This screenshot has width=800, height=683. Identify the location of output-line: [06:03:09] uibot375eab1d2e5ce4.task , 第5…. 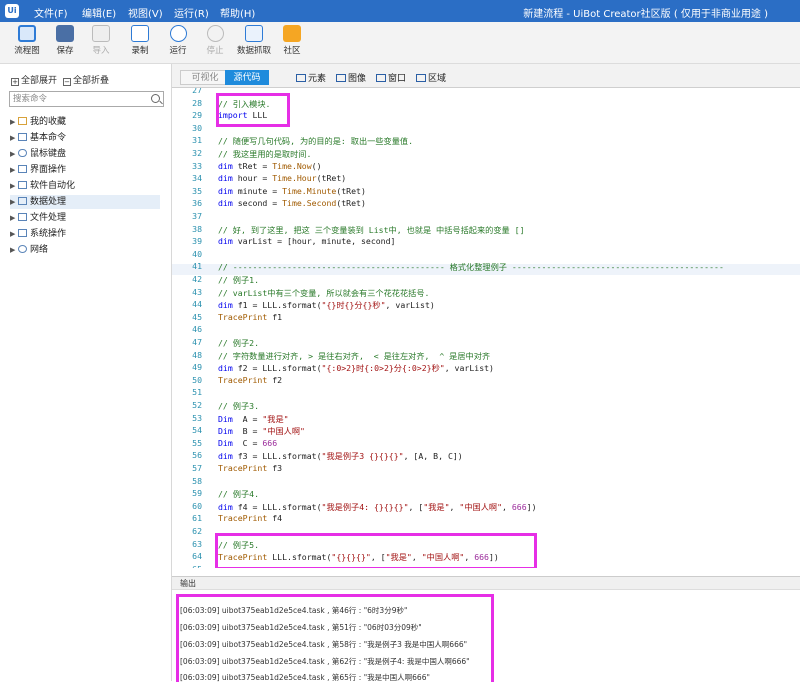
(301, 627).